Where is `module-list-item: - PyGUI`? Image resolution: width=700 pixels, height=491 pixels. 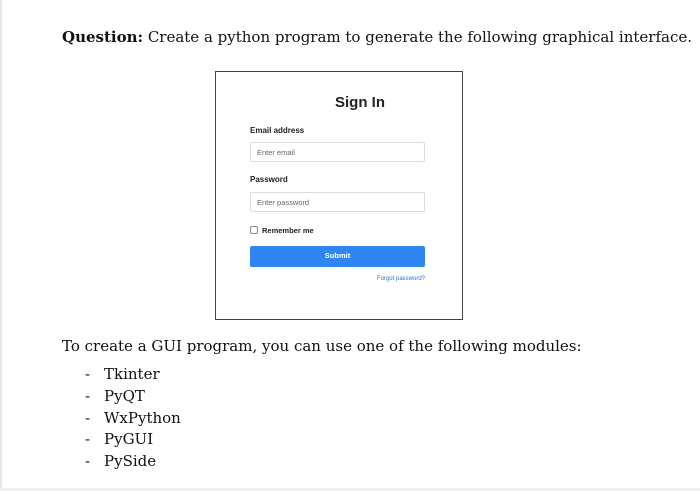
module-list-item: - PyGUI is located at coordinates (133, 440).